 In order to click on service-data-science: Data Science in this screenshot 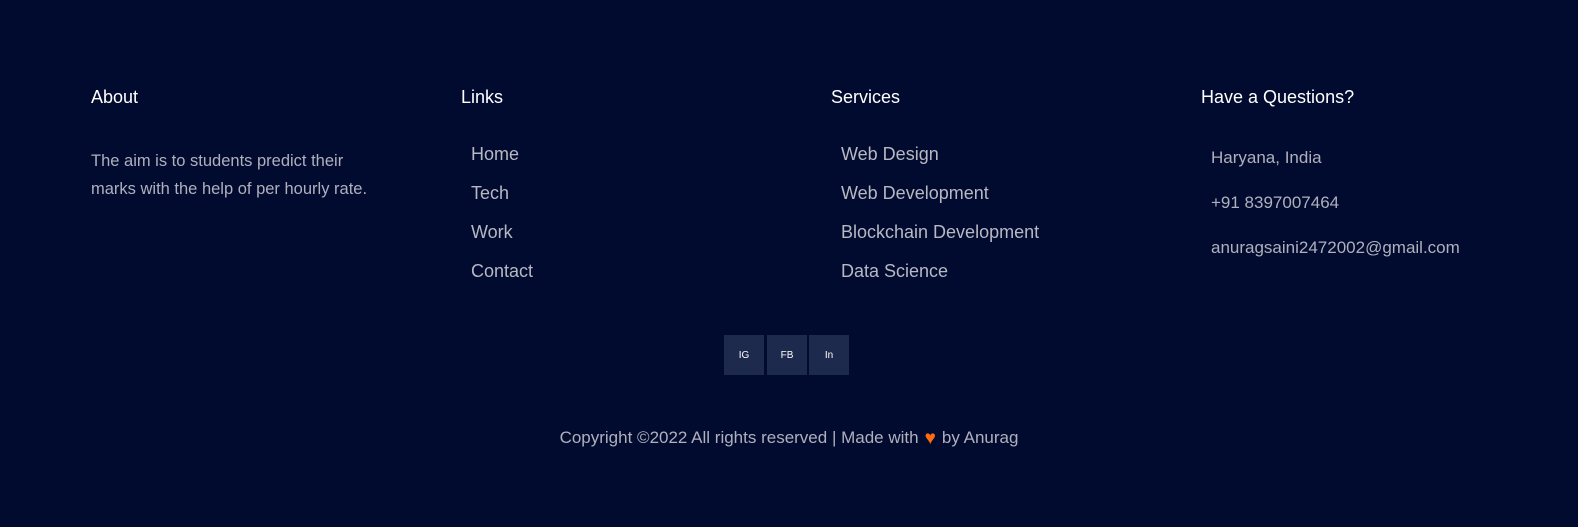, I will do `click(1001, 280)`.